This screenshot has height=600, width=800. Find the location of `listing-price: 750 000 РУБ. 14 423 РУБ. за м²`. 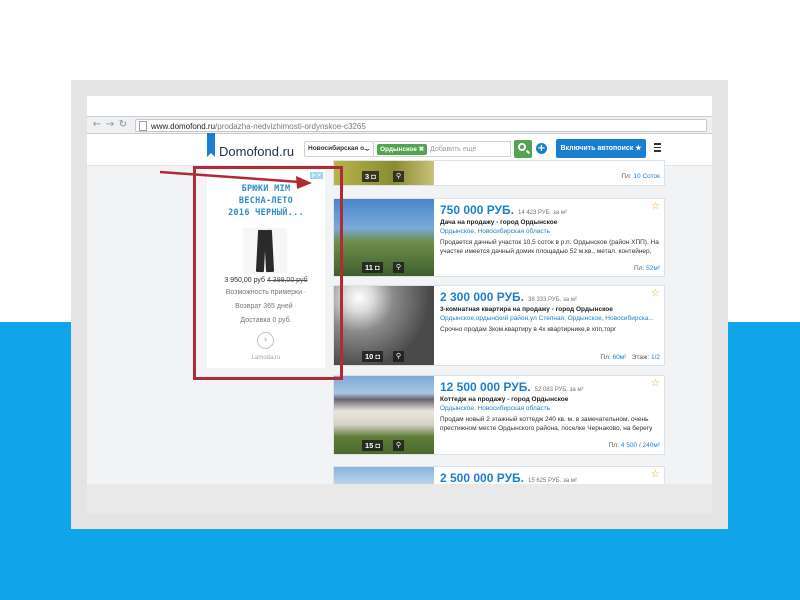

listing-price: 750 000 РУБ. 14 423 РУБ. за м² is located at coordinates (503, 211).